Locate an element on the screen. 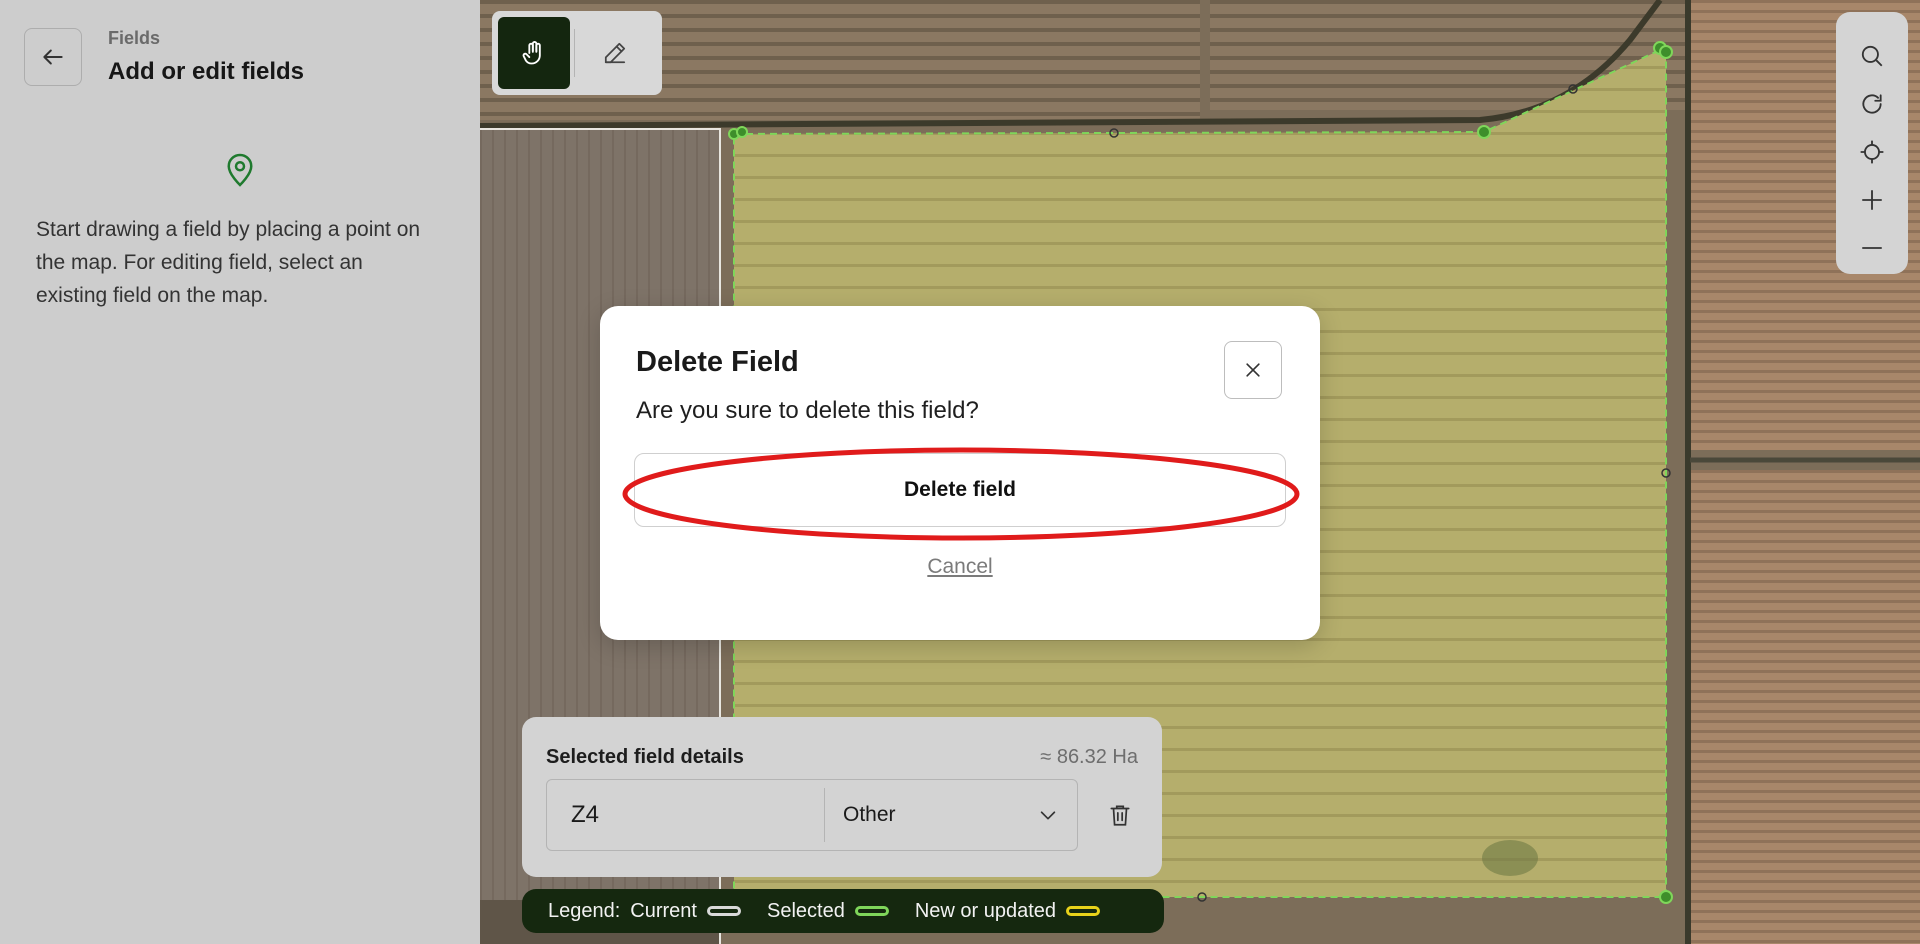 Image resolution: width=1920 pixels, height=944 pixels. dialog-message: Are you sure to delete this field? is located at coordinates (807, 410).